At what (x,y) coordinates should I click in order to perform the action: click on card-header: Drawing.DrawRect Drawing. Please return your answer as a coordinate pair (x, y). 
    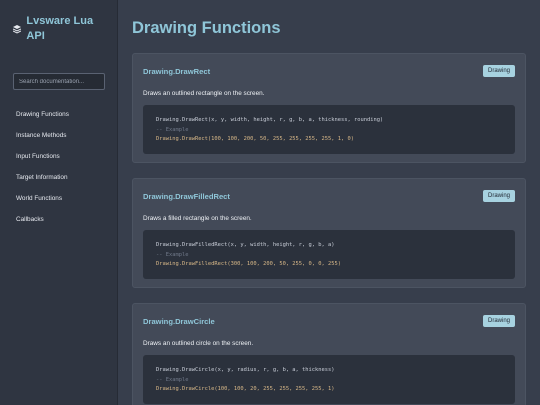
    Looking at the image, I should click on (329, 71).